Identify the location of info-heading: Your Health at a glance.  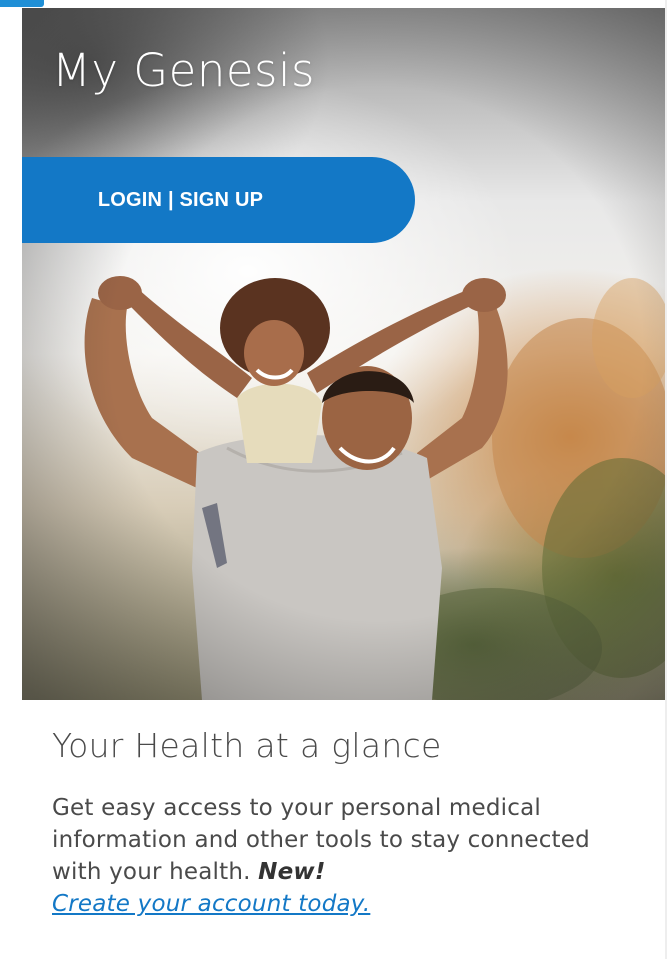
(247, 745).